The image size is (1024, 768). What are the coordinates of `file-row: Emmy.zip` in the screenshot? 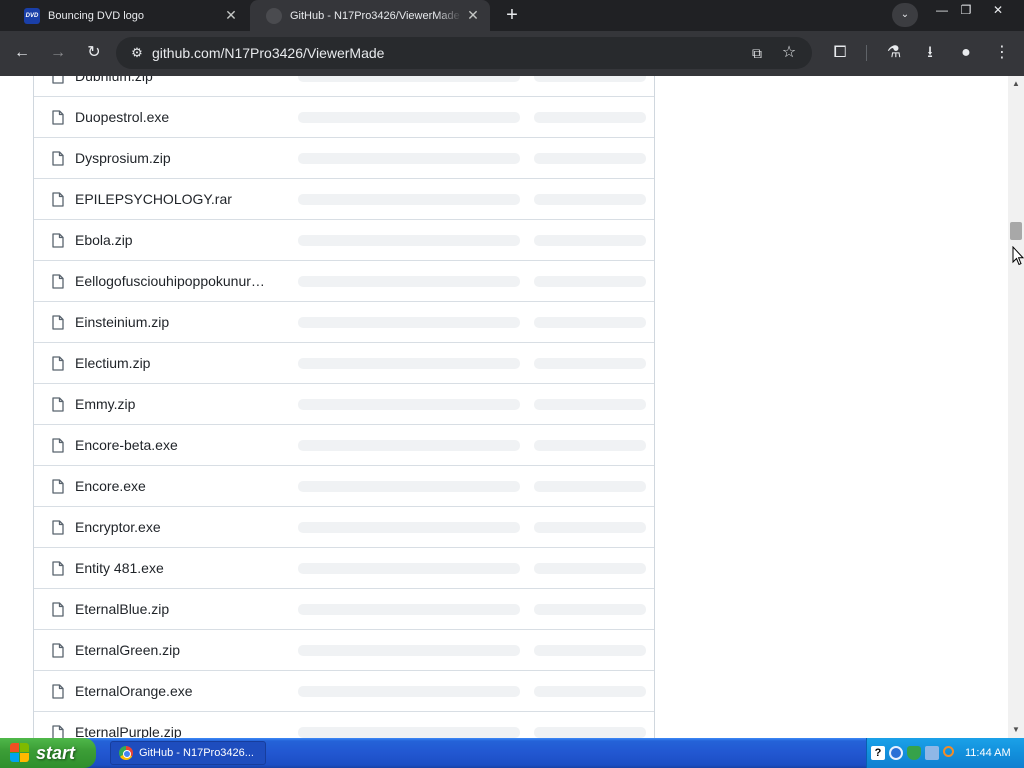 It's located at (344, 404).